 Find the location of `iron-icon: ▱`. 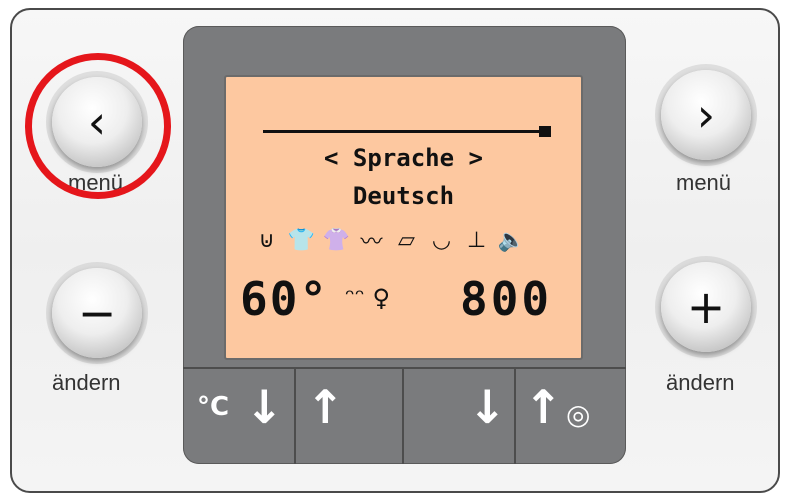

iron-icon: ▱ is located at coordinates (406, 240).